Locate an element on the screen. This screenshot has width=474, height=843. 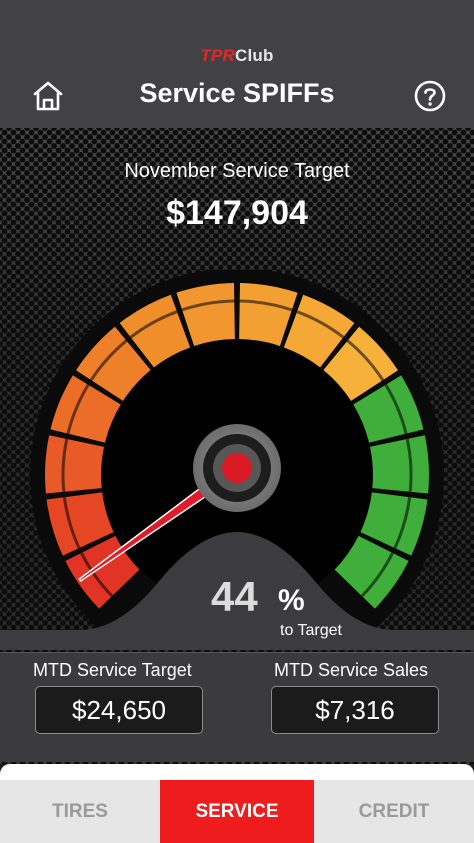
mtd-sales-label: MTD Service Sales is located at coordinates (351, 670).